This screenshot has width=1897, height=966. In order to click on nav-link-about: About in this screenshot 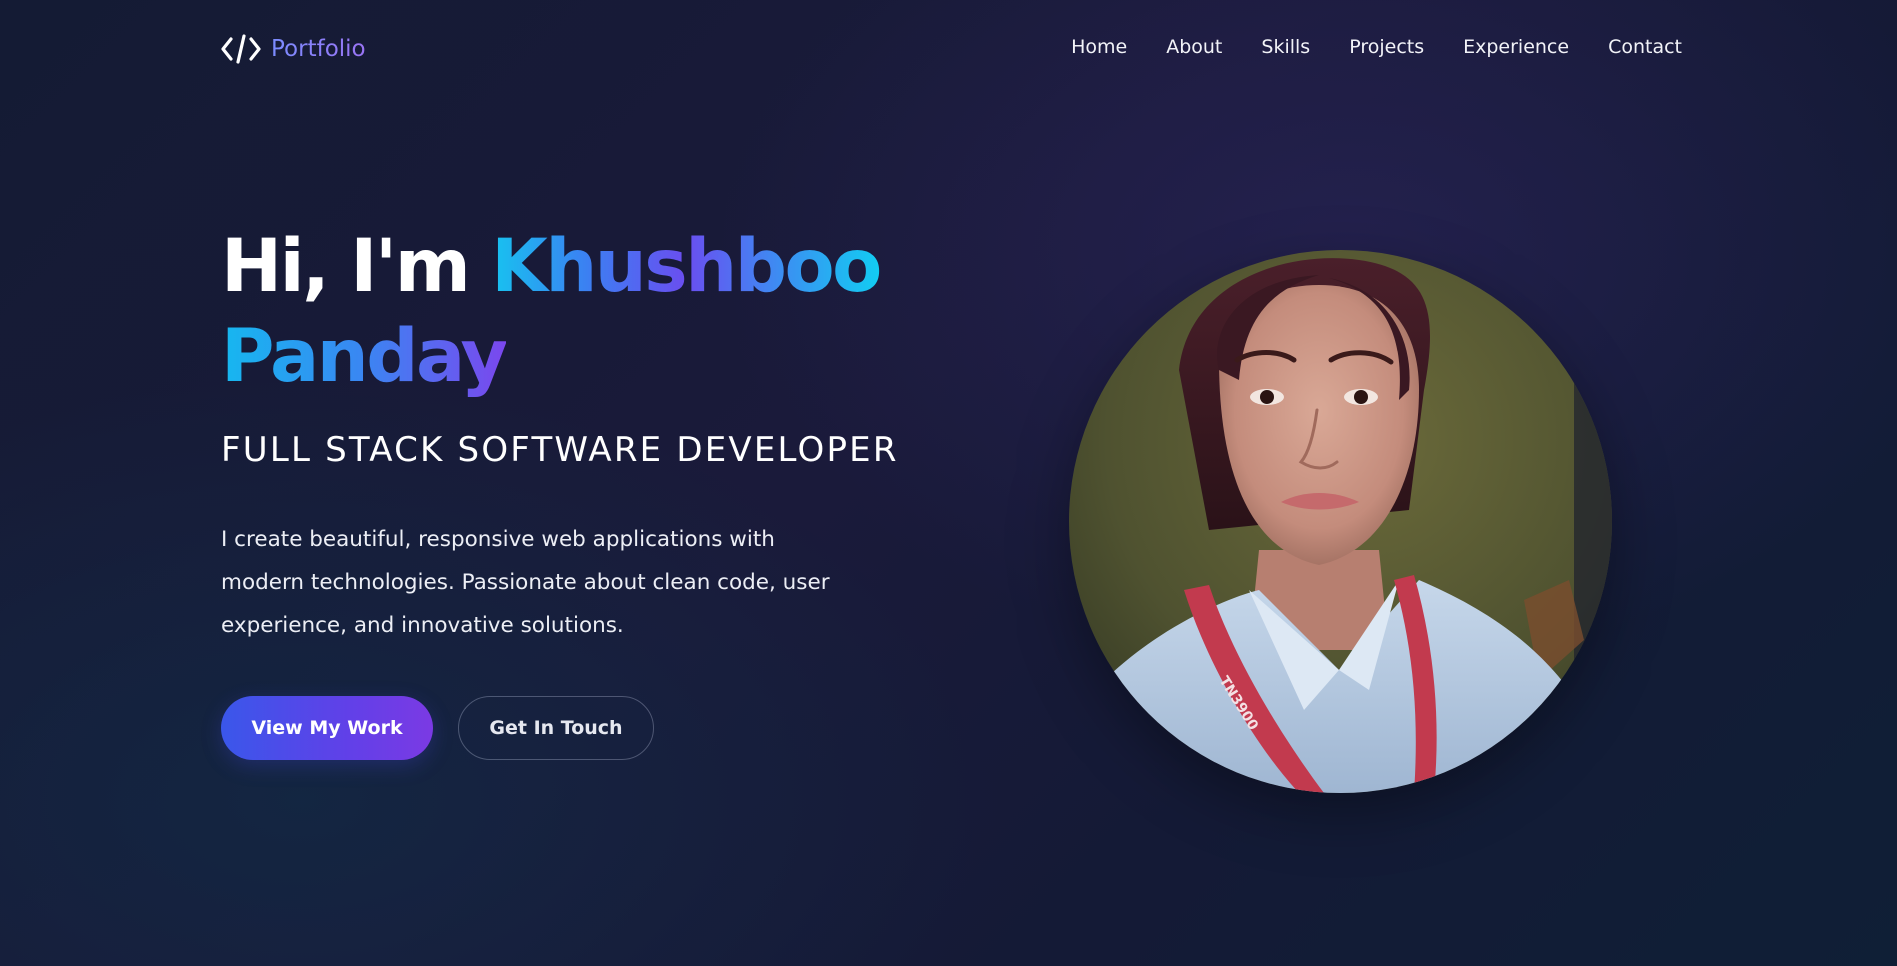, I will do `click(1194, 47)`.